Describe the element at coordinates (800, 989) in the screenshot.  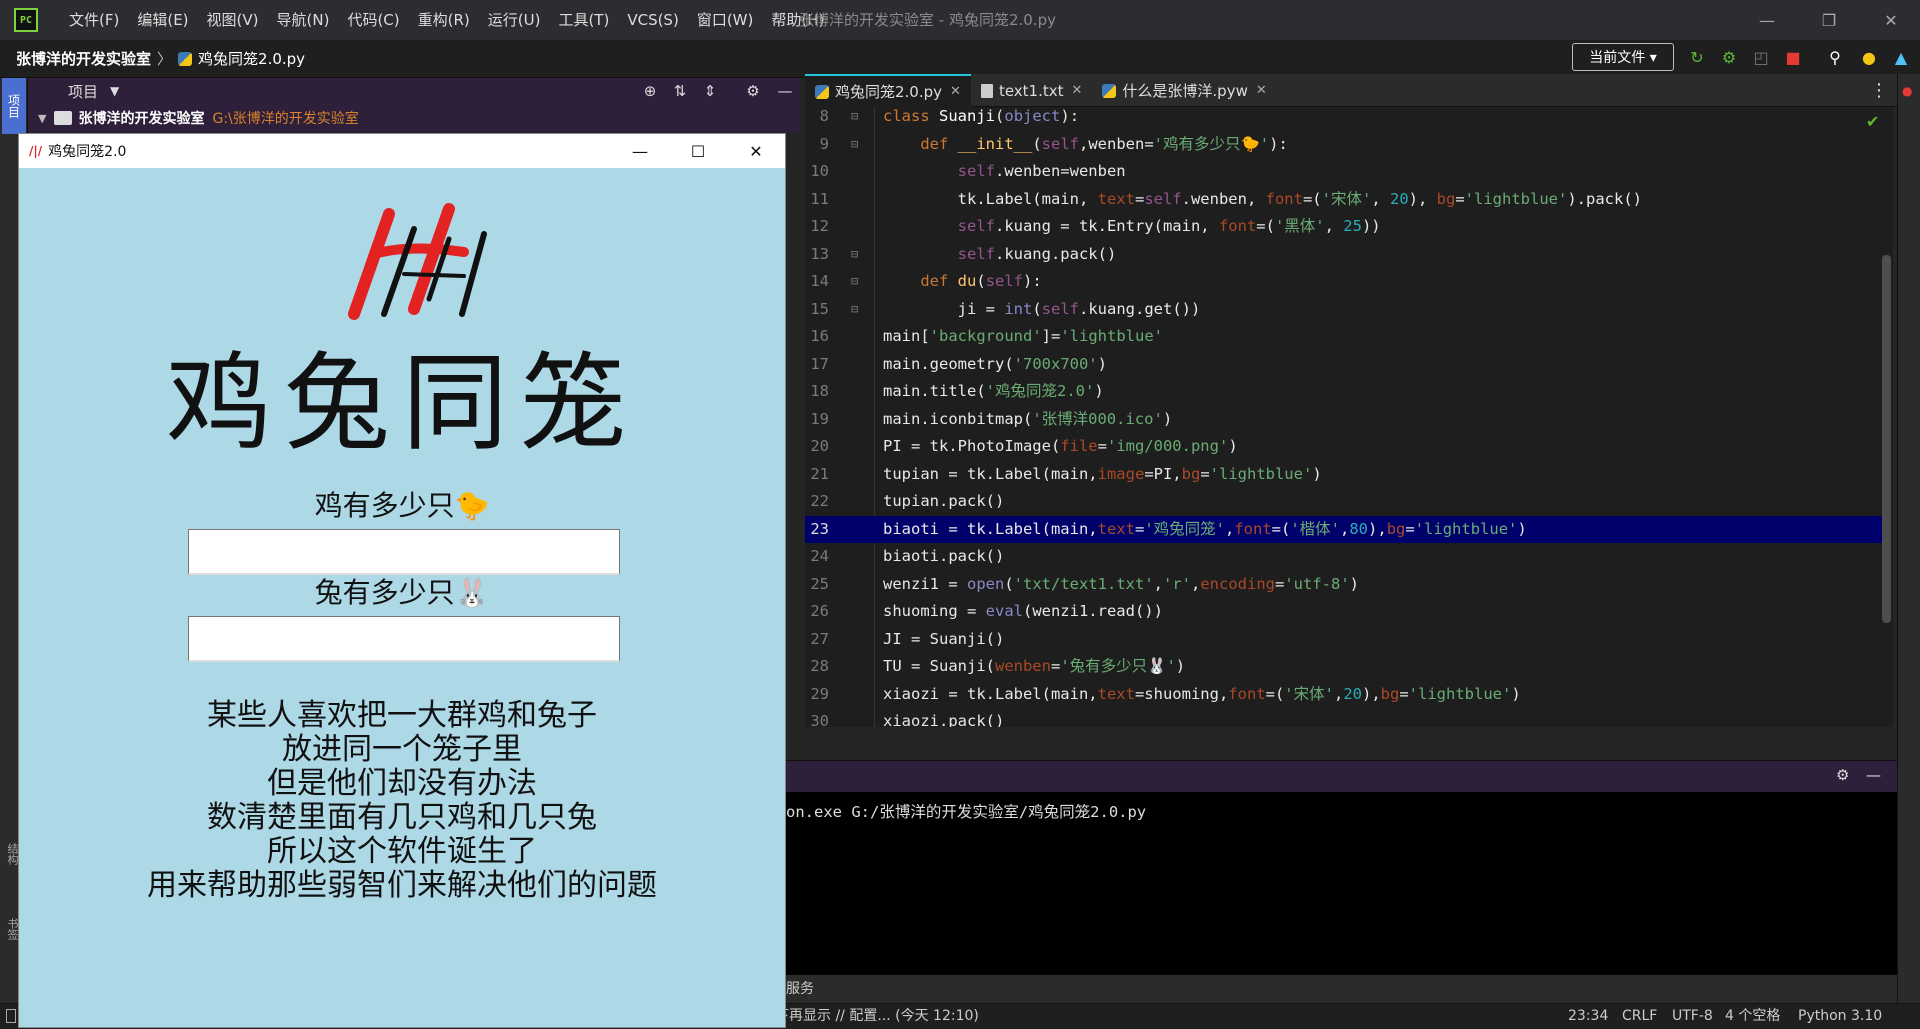
I see `services-tab: 服务` at that location.